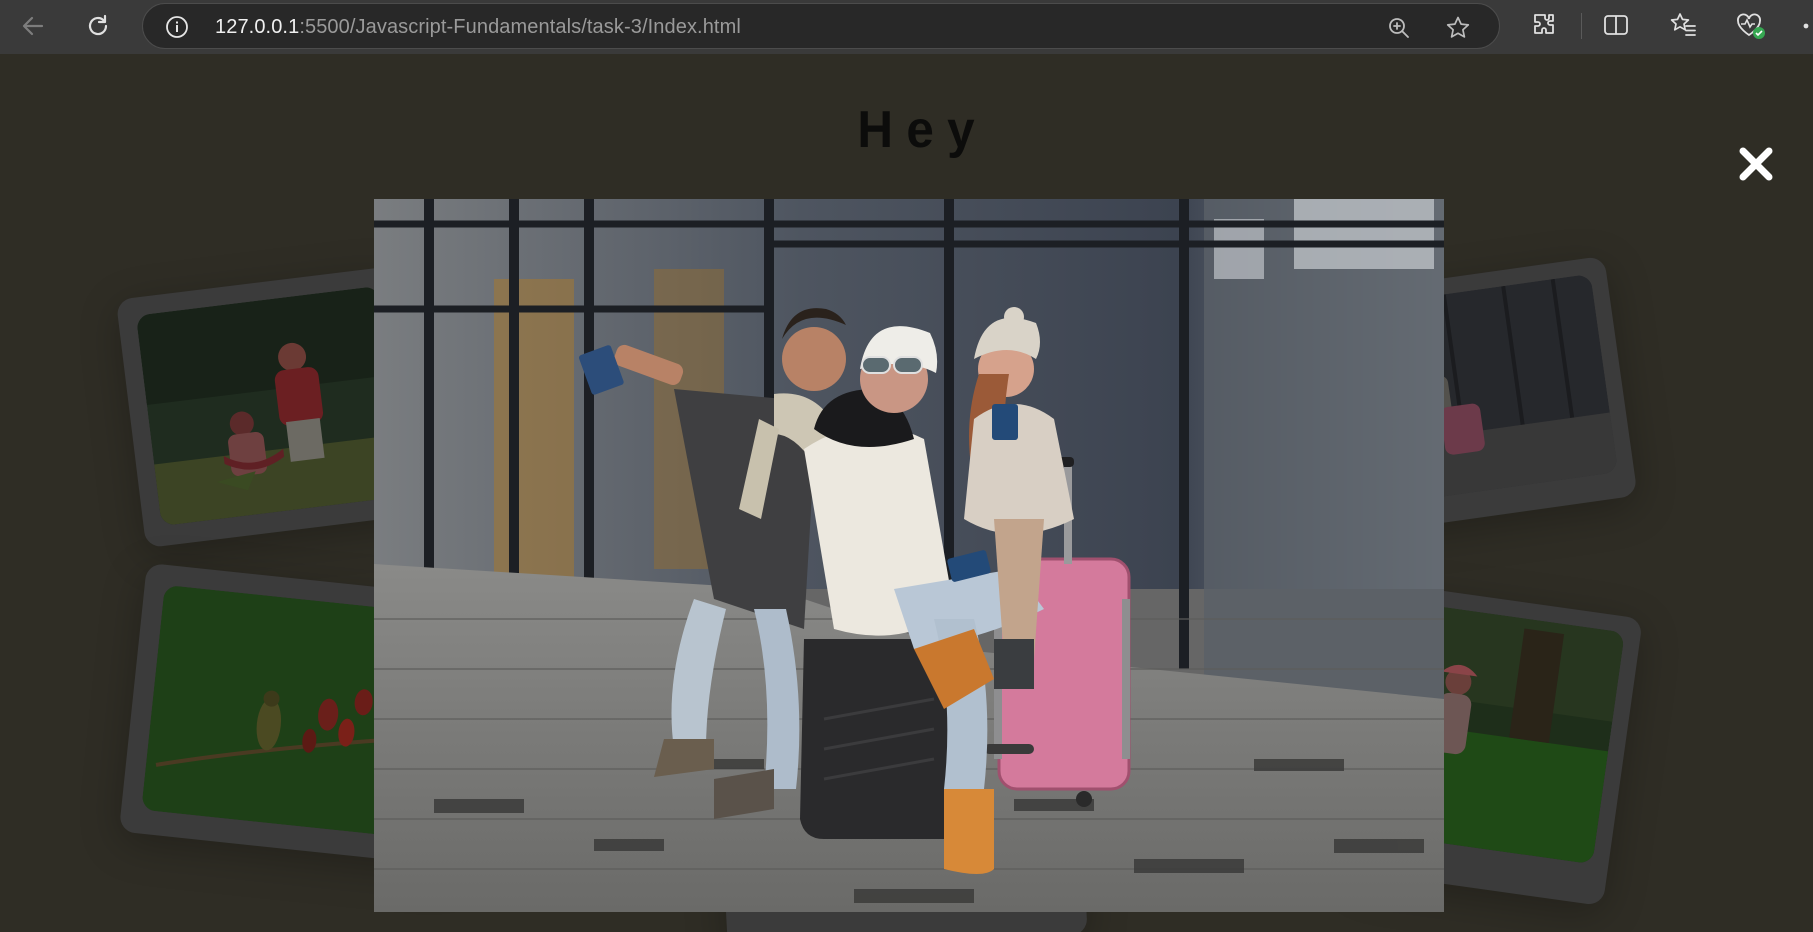 Image resolution: width=1813 pixels, height=932 pixels. I want to click on page-heading: Hey, so click(922, 130).